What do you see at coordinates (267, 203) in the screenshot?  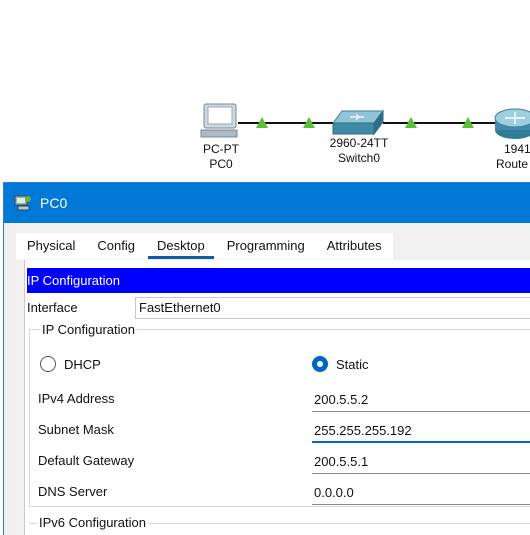 I see `window-titlebar: PC0` at bounding box center [267, 203].